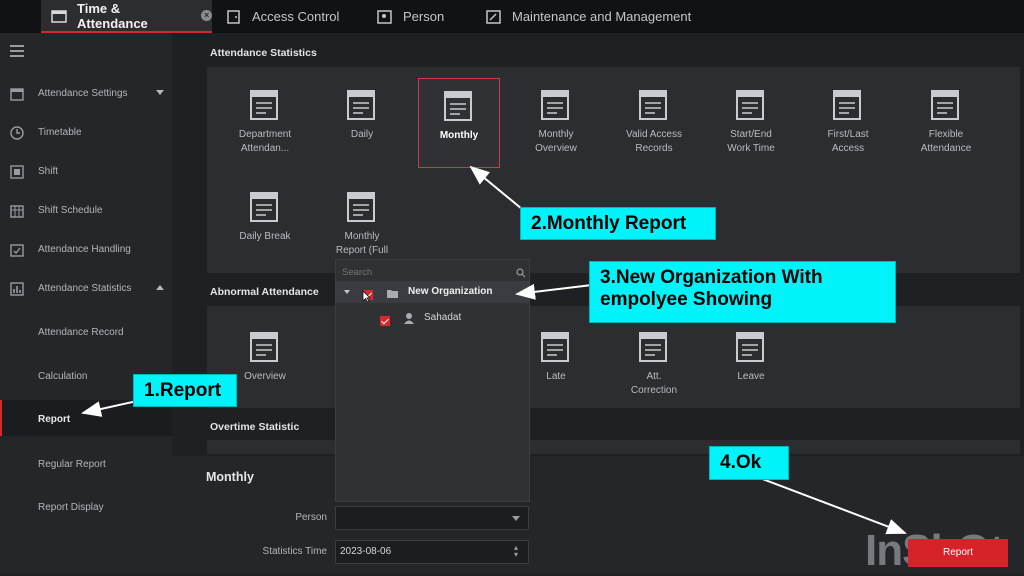  I want to click on annotation-line: empolyee Showing, so click(686, 299).